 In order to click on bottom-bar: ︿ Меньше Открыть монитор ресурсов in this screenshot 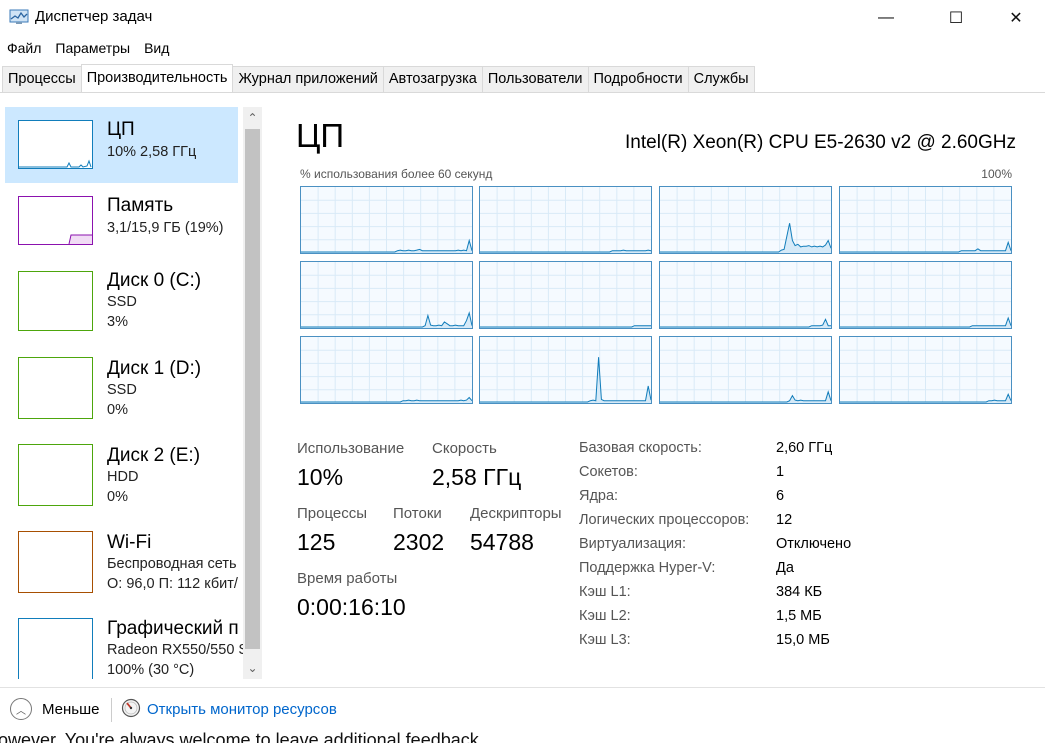, I will do `click(522, 710)`.